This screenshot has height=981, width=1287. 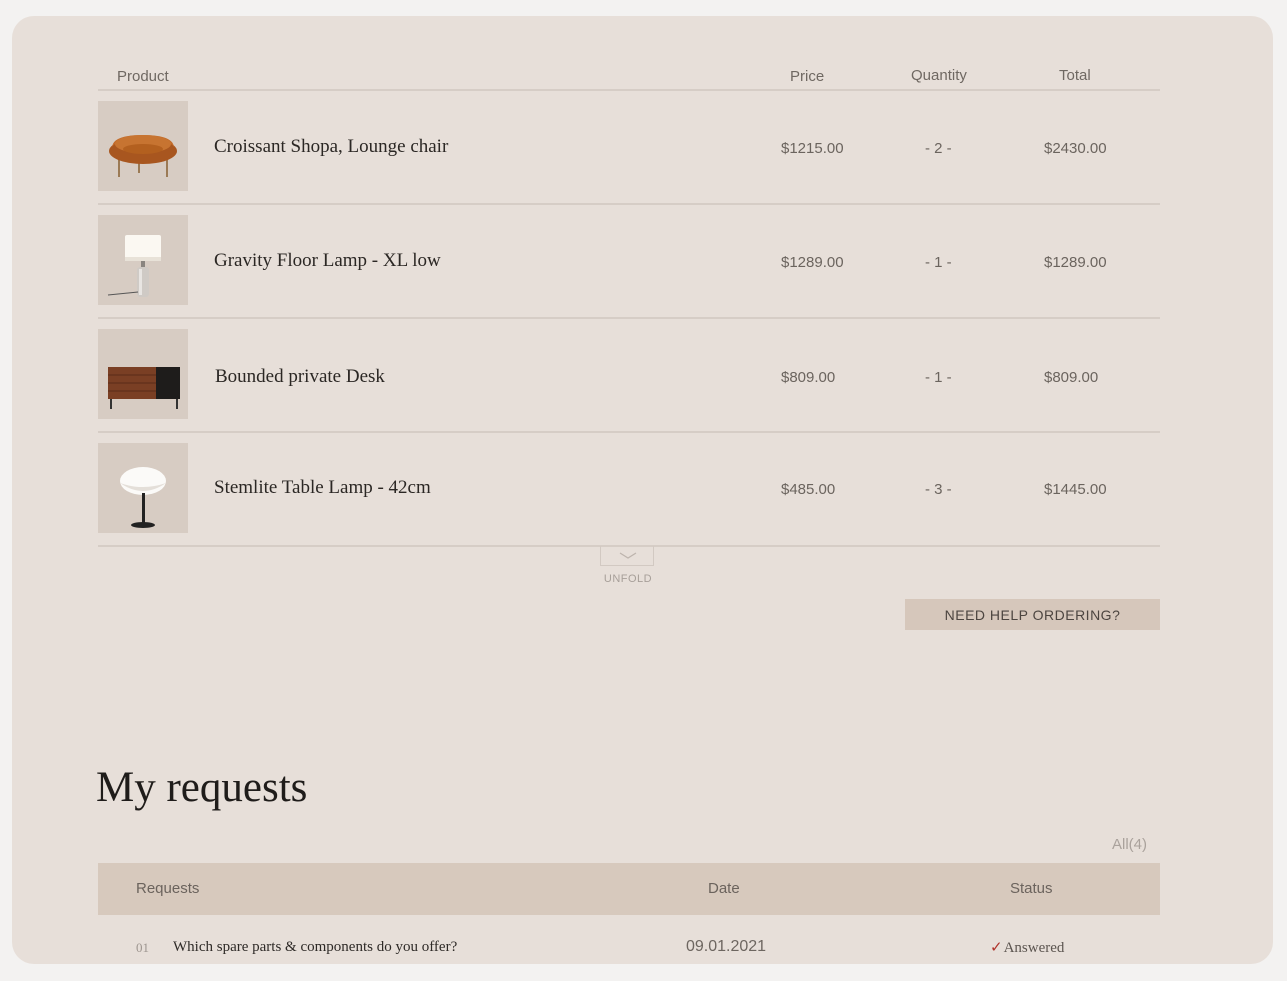 What do you see at coordinates (629, 889) in the screenshot?
I see `requests-table-header: Requests Date Status` at bounding box center [629, 889].